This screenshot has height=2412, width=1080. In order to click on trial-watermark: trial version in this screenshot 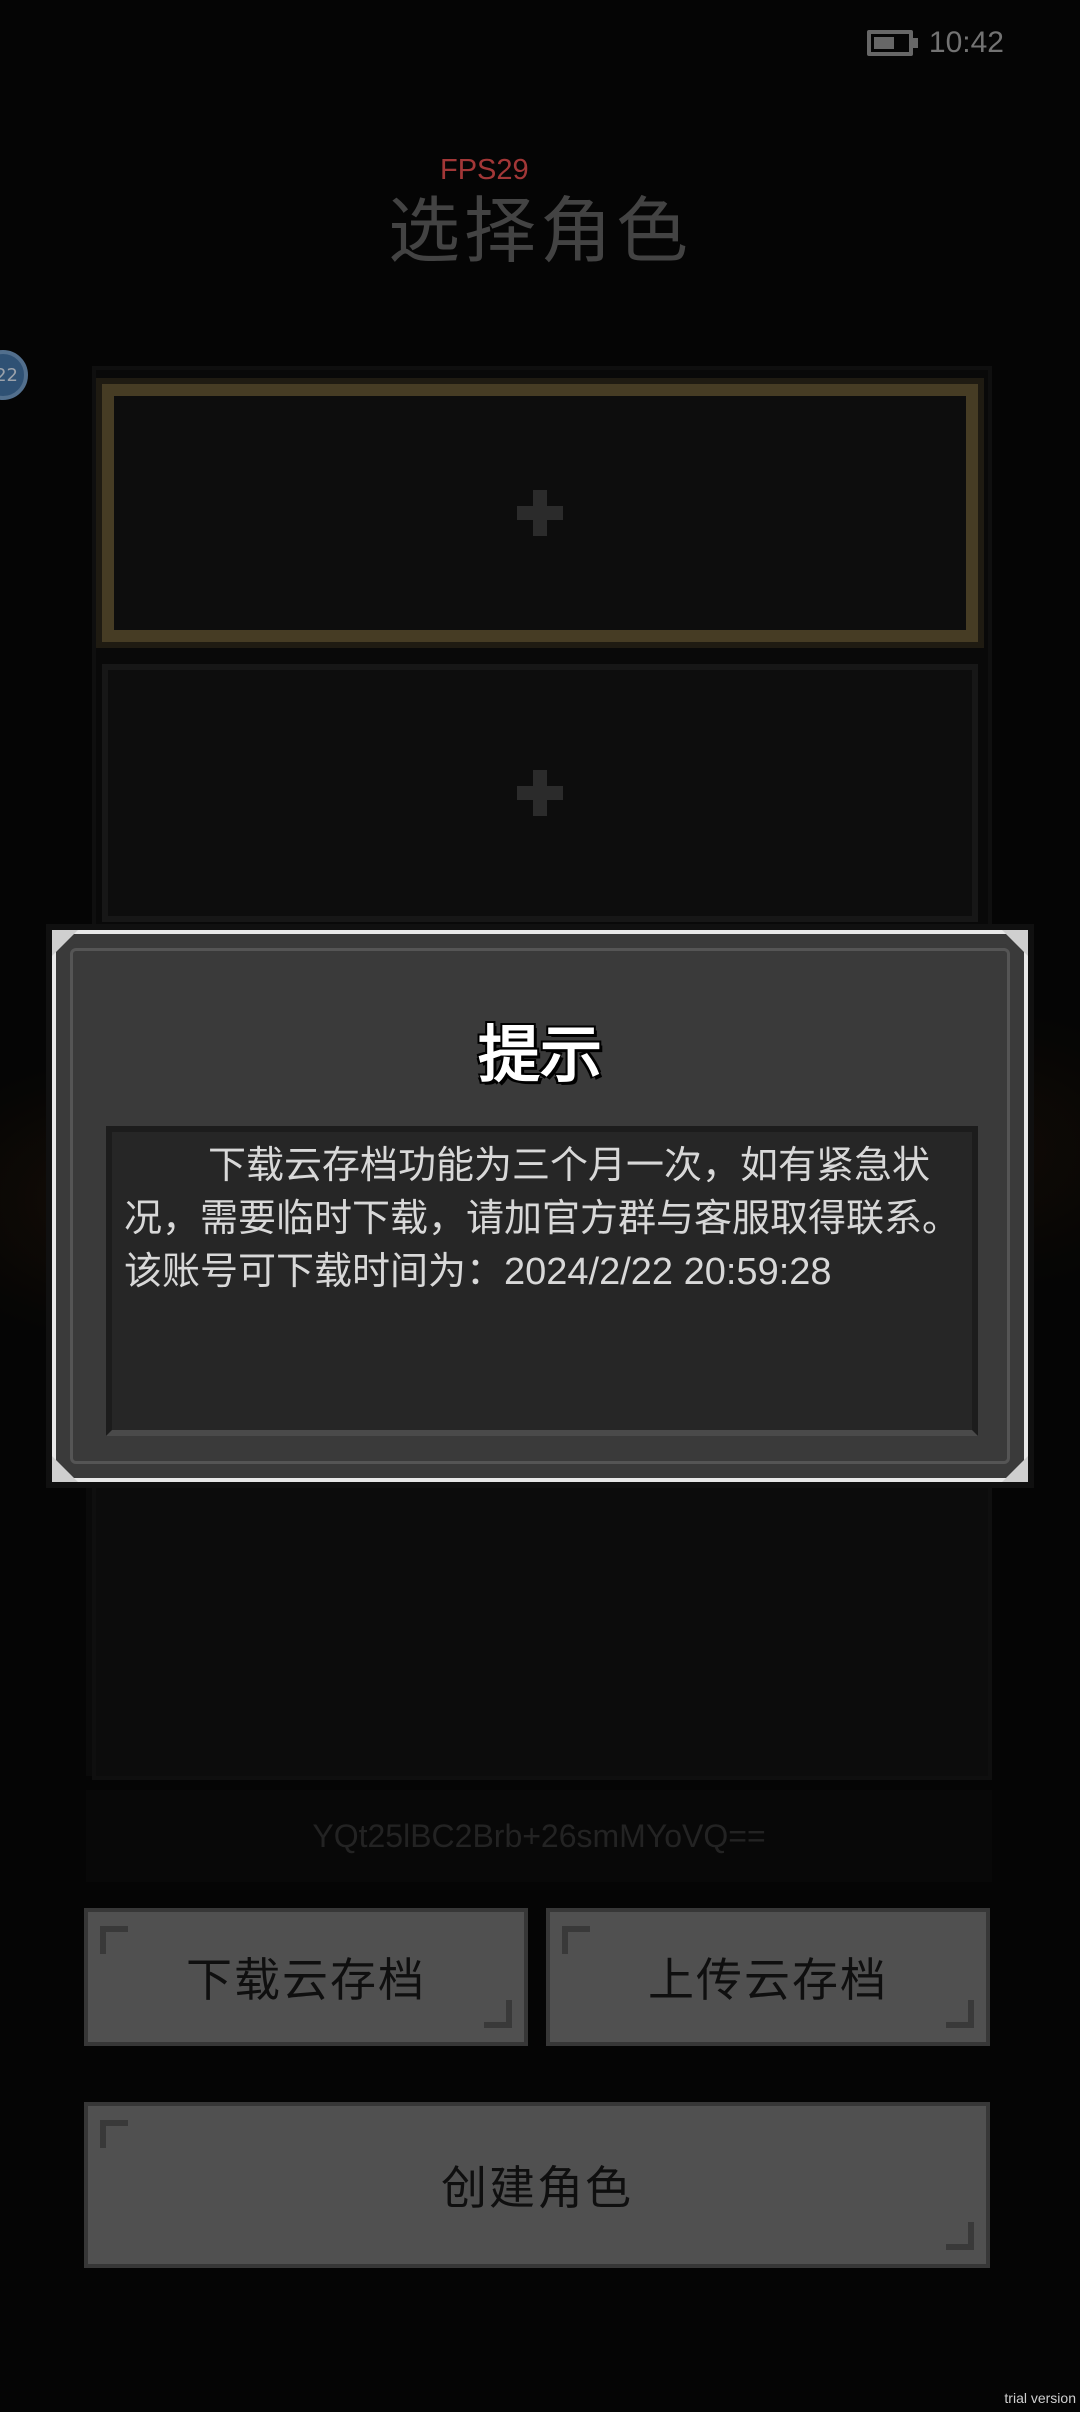, I will do `click(1040, 2398)`.